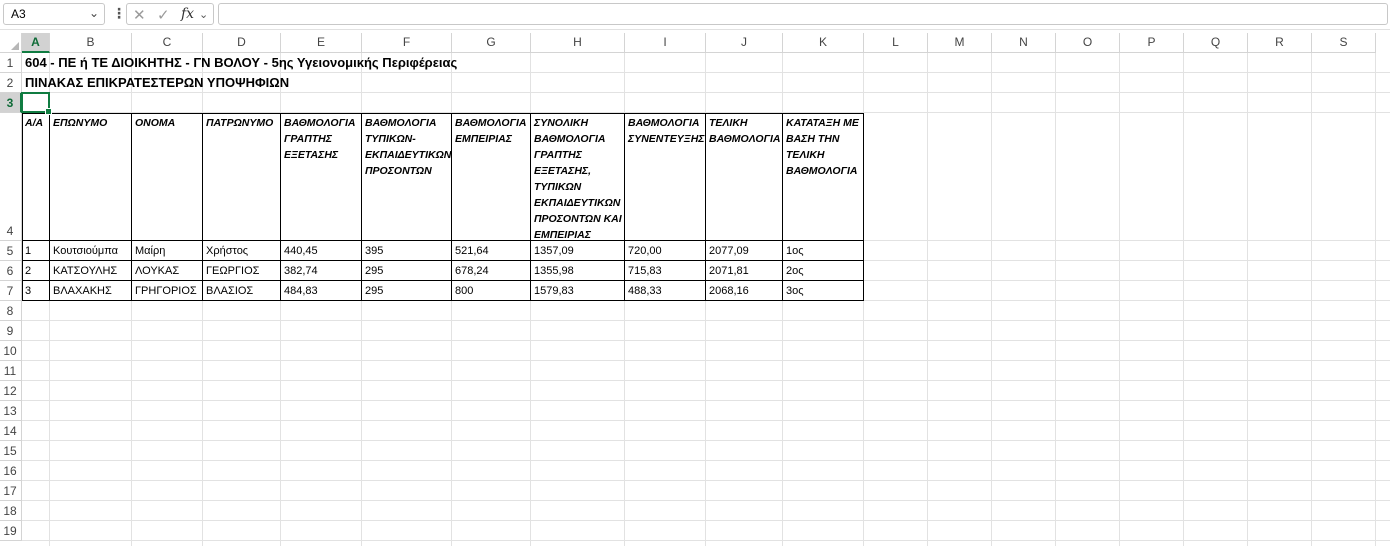 The height and width of the screenshot is (546, 1390). I want to click on row-header-6: 6, so click(11, 271).